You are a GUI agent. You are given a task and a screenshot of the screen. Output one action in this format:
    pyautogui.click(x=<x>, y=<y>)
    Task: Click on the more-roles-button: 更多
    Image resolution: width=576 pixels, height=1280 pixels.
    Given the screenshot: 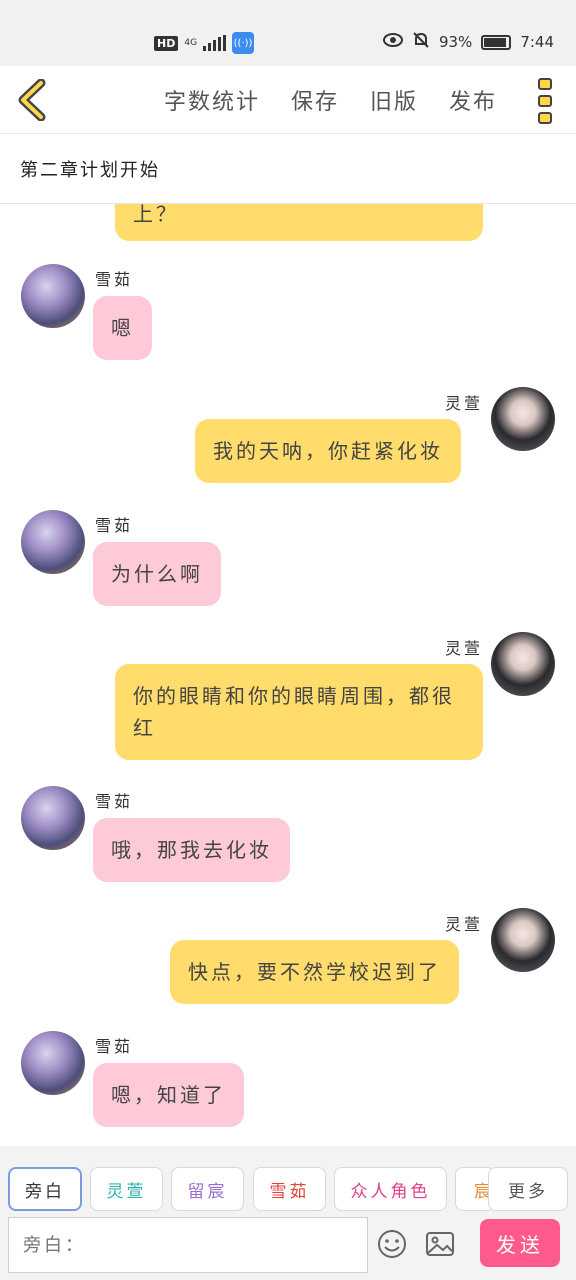 What is the action you would take?
    pyautogui.click(x=528, y=1189)
    